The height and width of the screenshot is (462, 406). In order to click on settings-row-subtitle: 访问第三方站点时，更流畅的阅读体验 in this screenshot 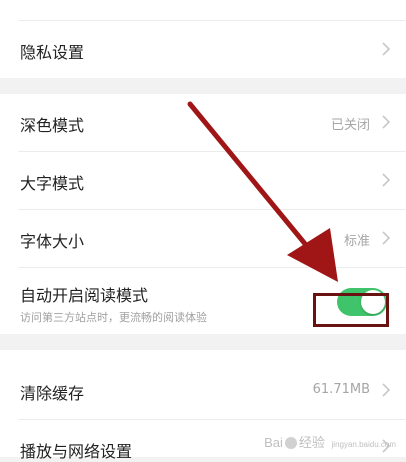, I will do `click(113, 317)`.